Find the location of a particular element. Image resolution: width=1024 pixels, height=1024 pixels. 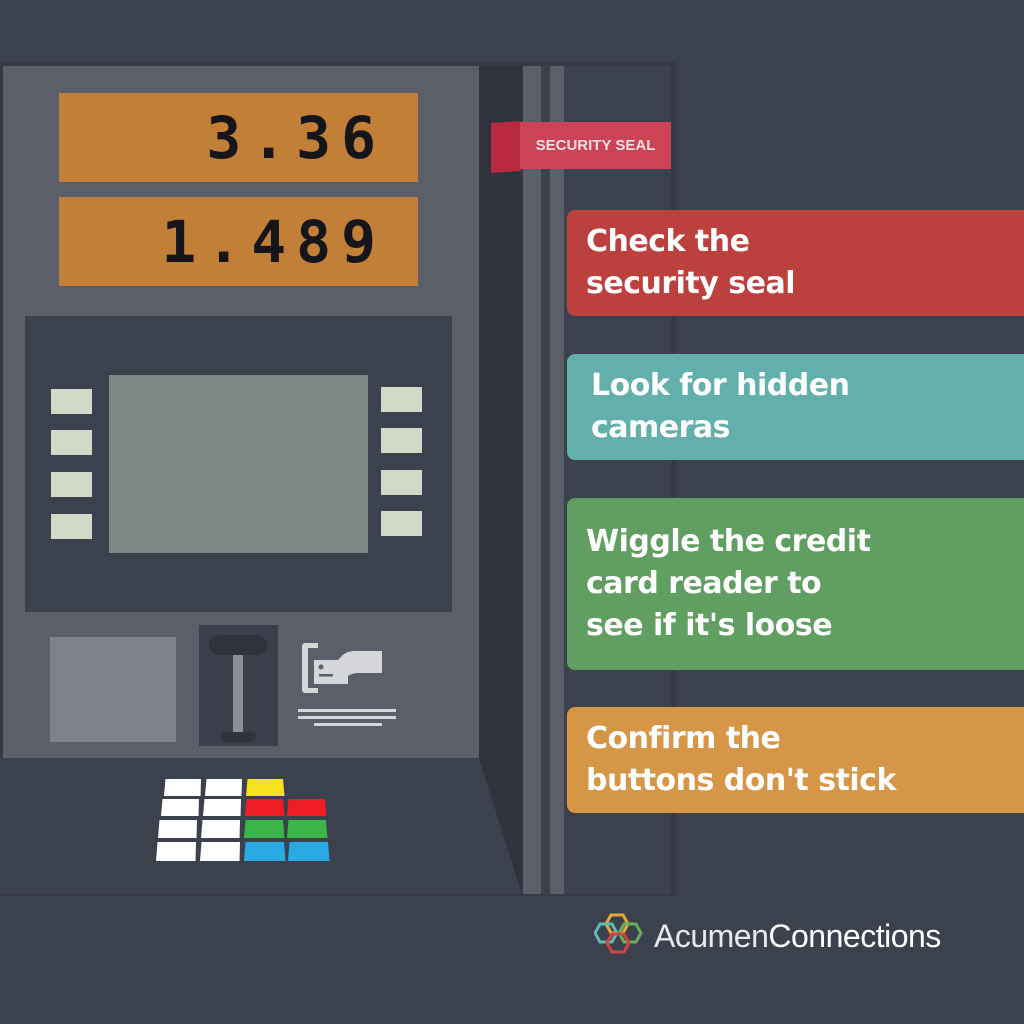

tip-confirm-buttons: Confirm the buttons don't stick is located at coordinates (795, 760).